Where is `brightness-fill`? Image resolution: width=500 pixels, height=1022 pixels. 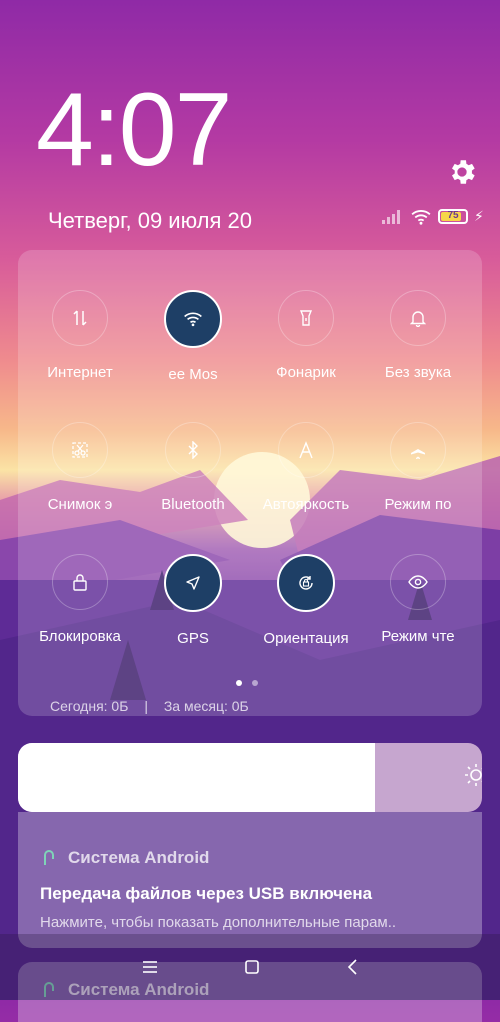
brightness-fill is located at coordinates (197, 777).